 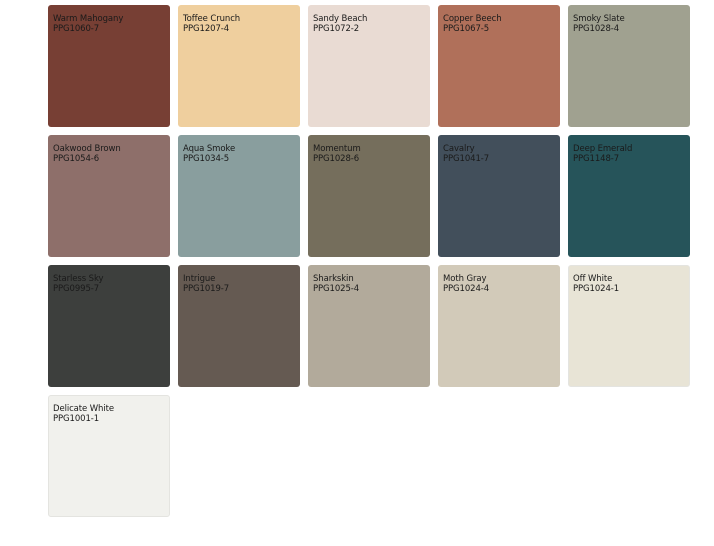 I want to click on swatch-code: PPG1054-6, so click(x=76, y=159).